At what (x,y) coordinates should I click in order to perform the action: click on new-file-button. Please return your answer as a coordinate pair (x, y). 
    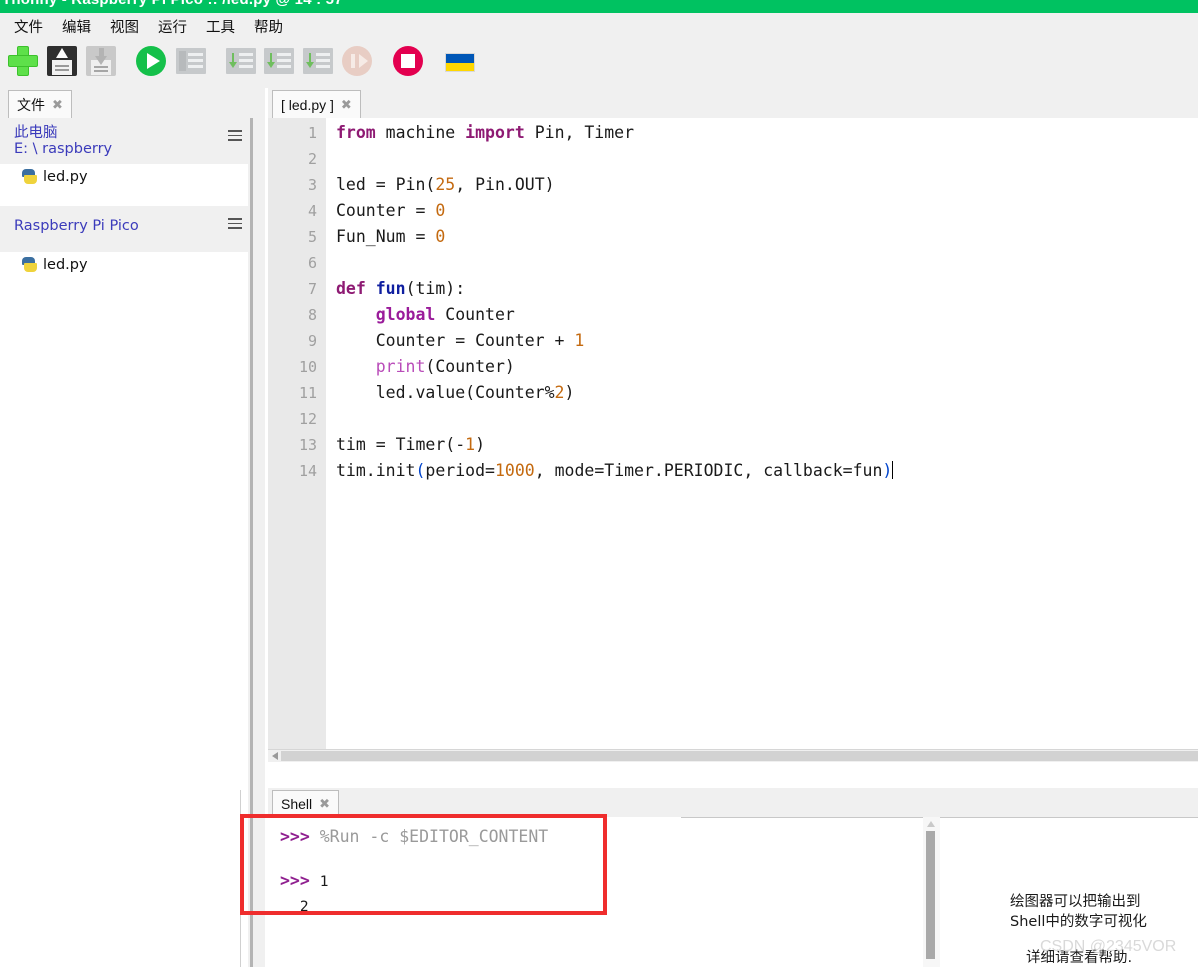
    Looking at the image, I should click on (24, 62).